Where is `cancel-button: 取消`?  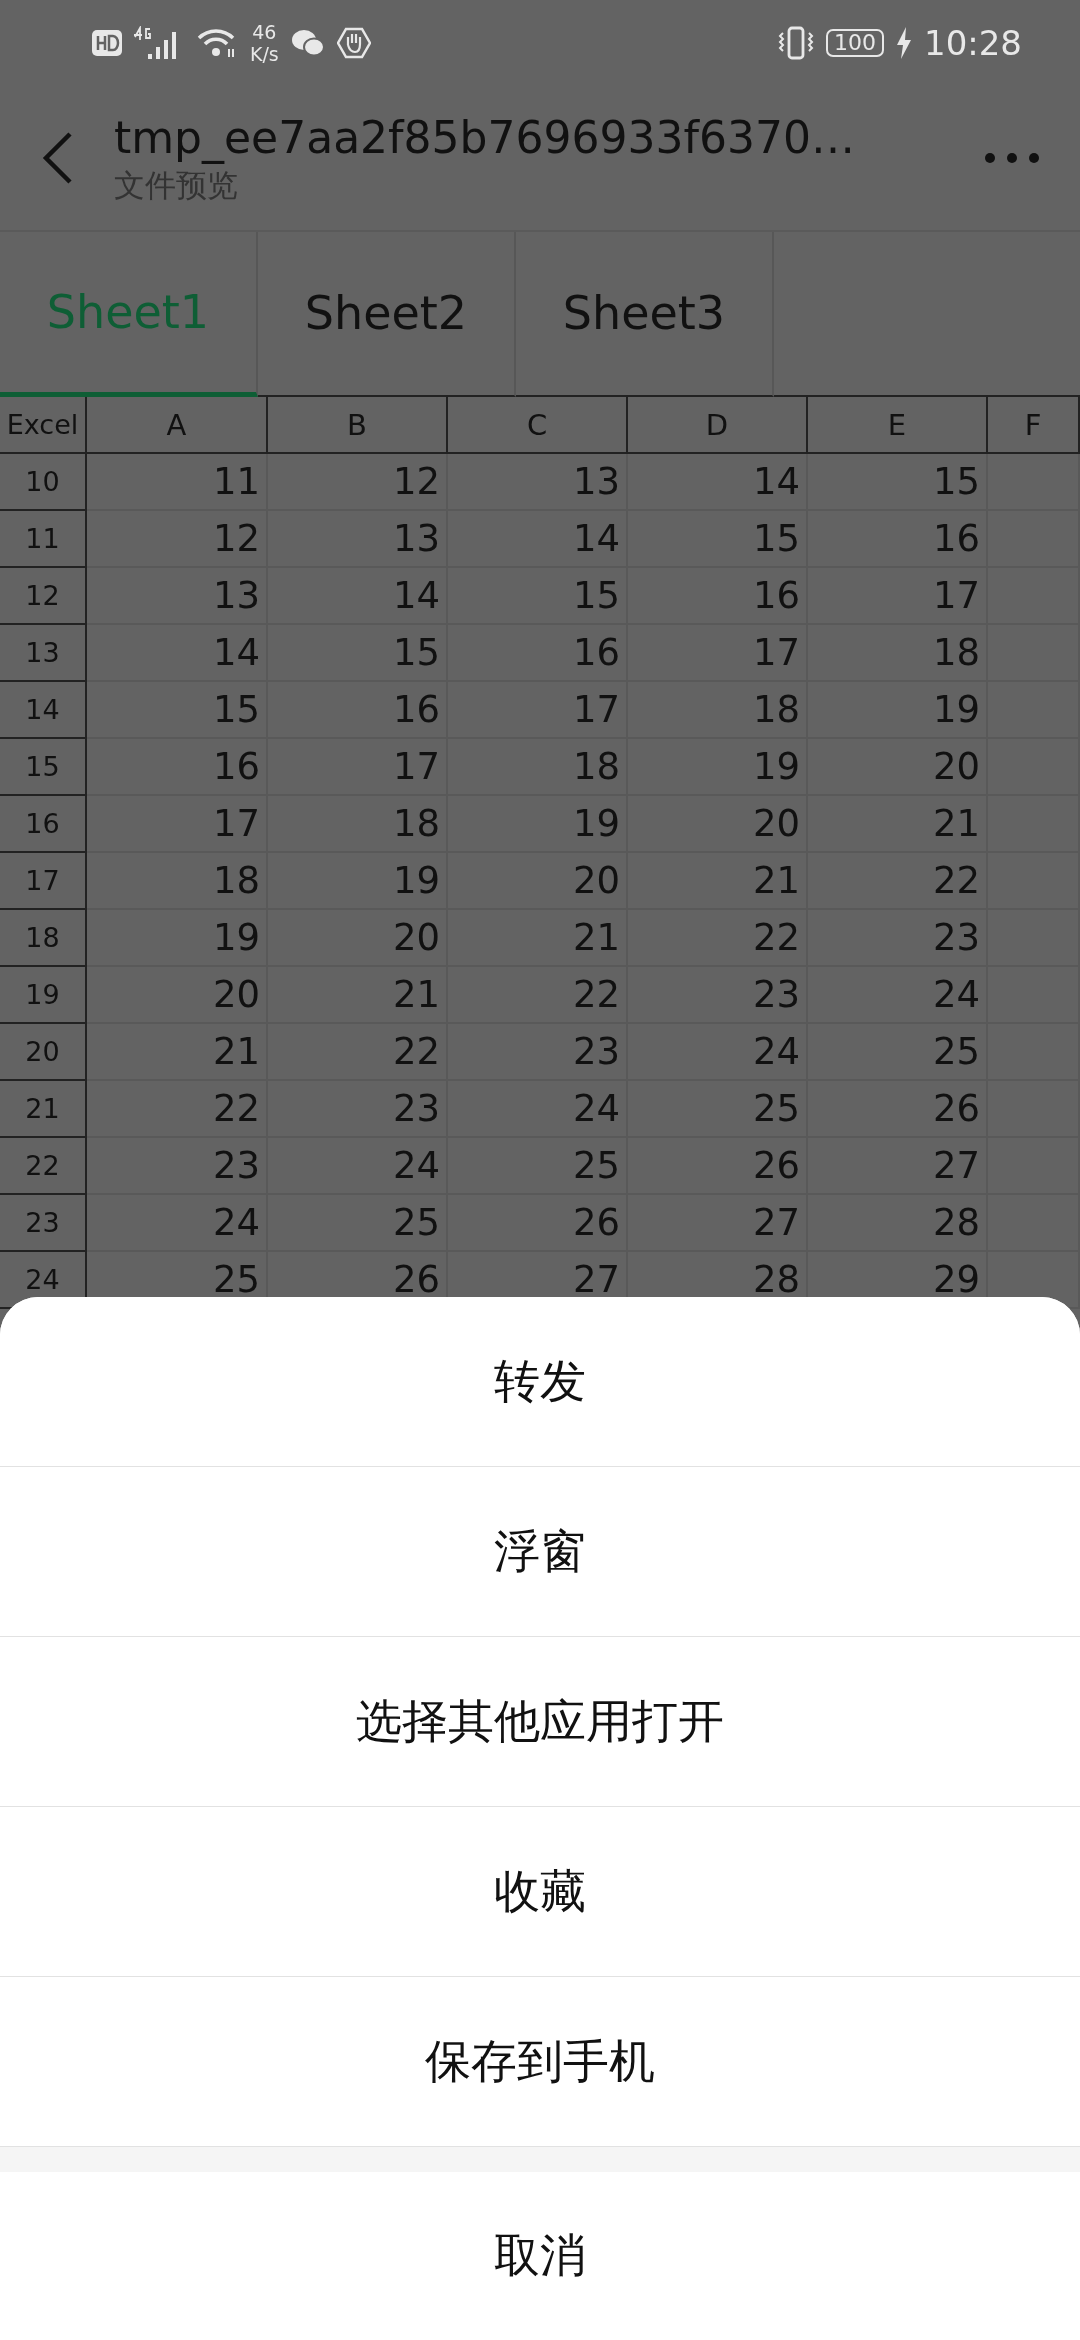 cancel-button: 取消 is located at coordinates (540, 2256).